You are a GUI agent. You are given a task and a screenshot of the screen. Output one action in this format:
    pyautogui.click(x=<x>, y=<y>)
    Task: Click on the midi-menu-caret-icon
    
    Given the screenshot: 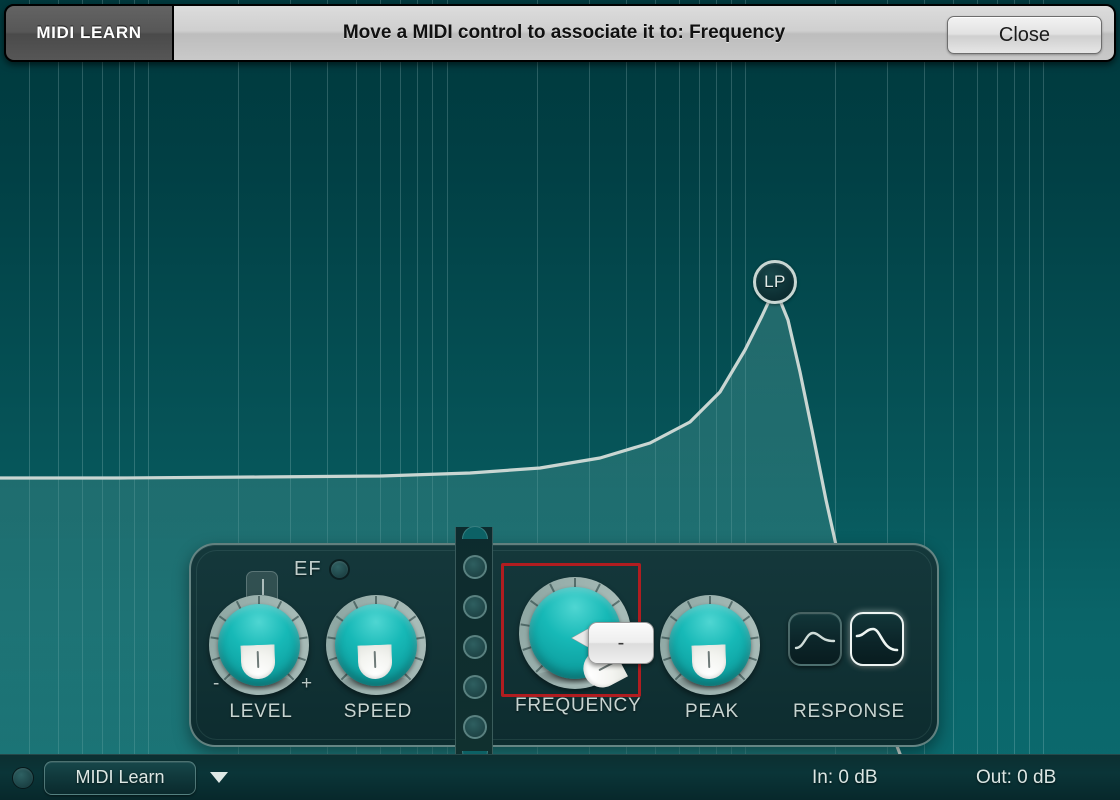 What is the action you would take?
    pyautogui.click(x=219, y=777)
    